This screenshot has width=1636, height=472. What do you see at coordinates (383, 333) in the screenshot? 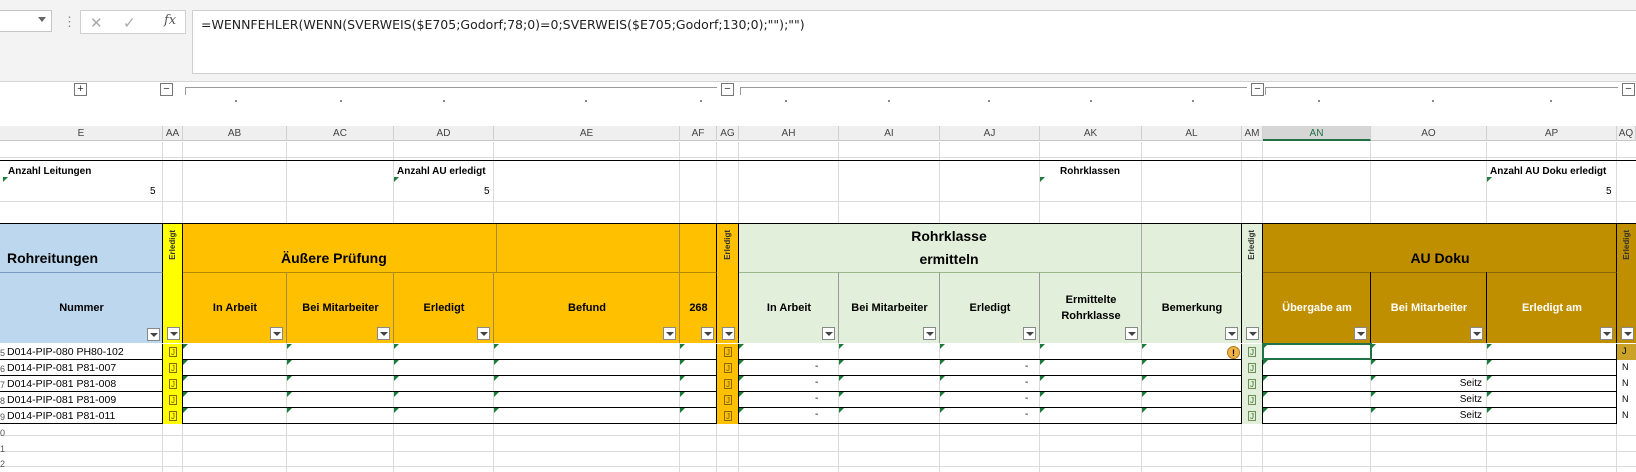
I see `ac-filter-icon` at bounding box center [383, 333].